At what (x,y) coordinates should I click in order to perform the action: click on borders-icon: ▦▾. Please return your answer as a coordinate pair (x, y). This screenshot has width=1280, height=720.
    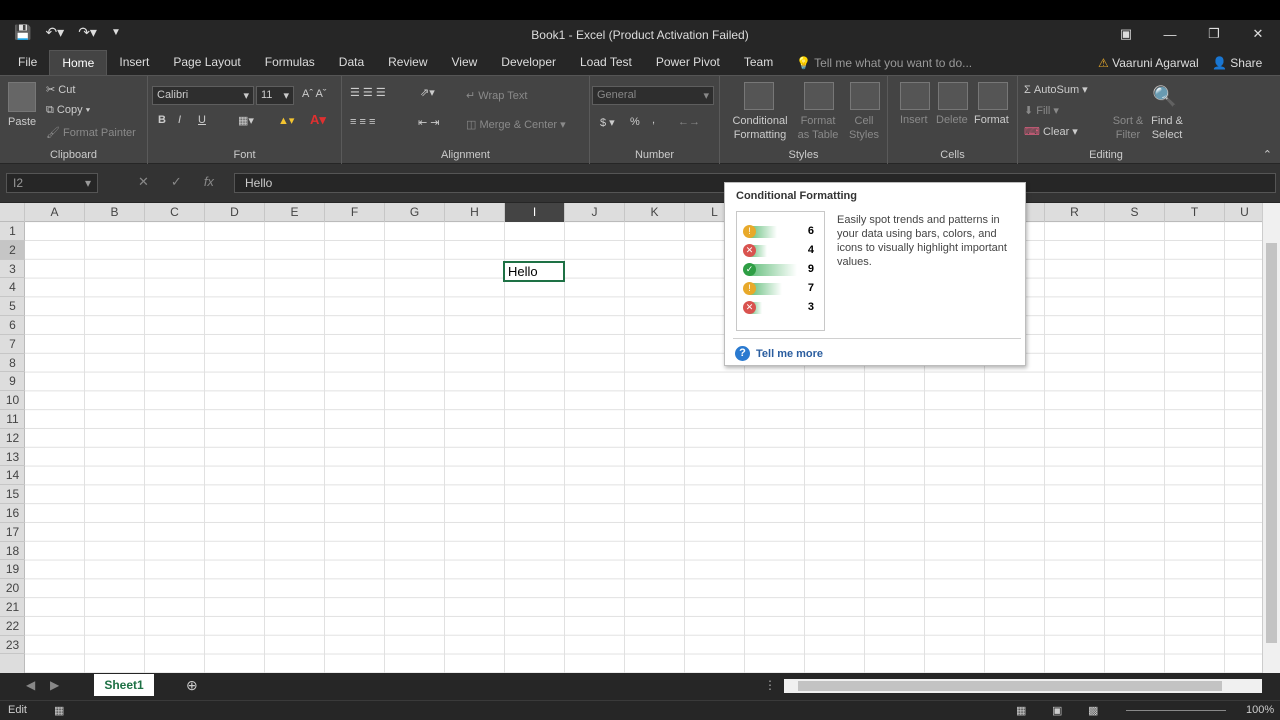
    Looking at the image, I should click on (246, 120).